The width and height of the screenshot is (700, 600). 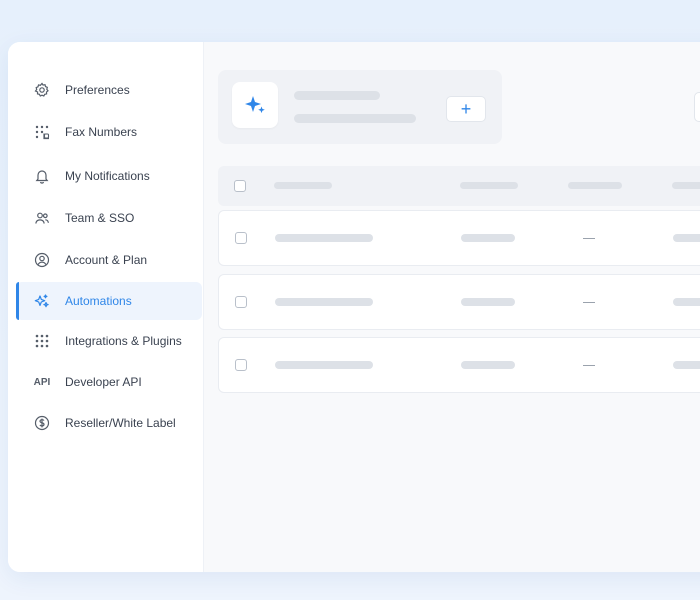 What do you see at coordinates (697, 107) in the screenshot?
I see `toolbar-button` at bounding box center [697, 107].